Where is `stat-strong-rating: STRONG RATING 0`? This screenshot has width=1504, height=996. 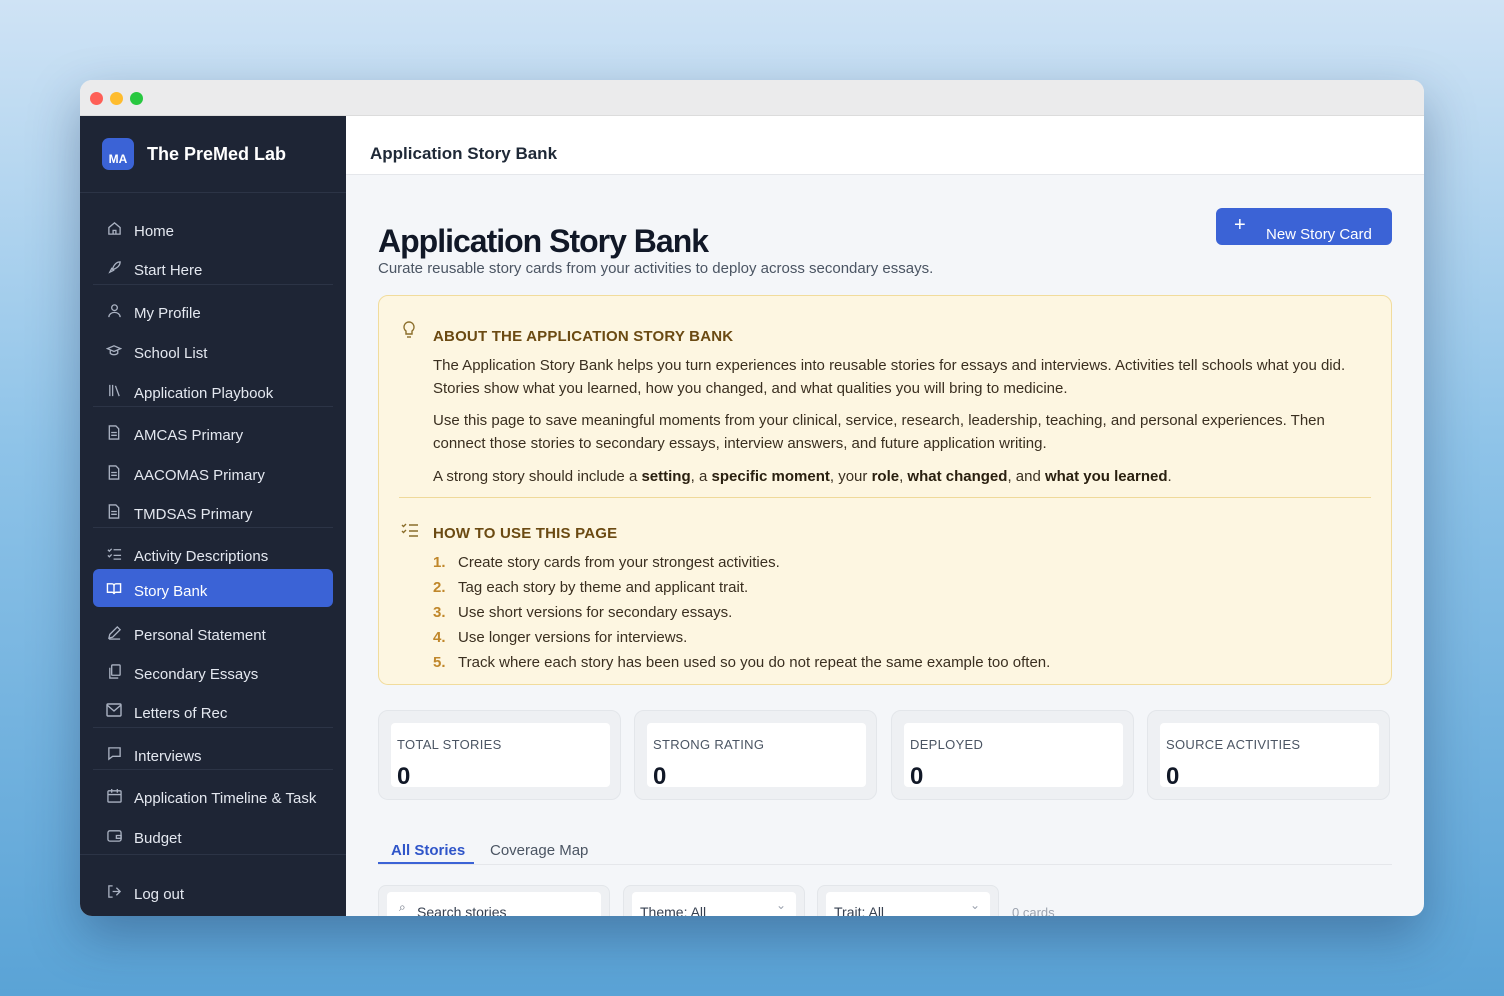
stat-strong-rating: STRONG RATING 0 is located at coordinates (755, 755).